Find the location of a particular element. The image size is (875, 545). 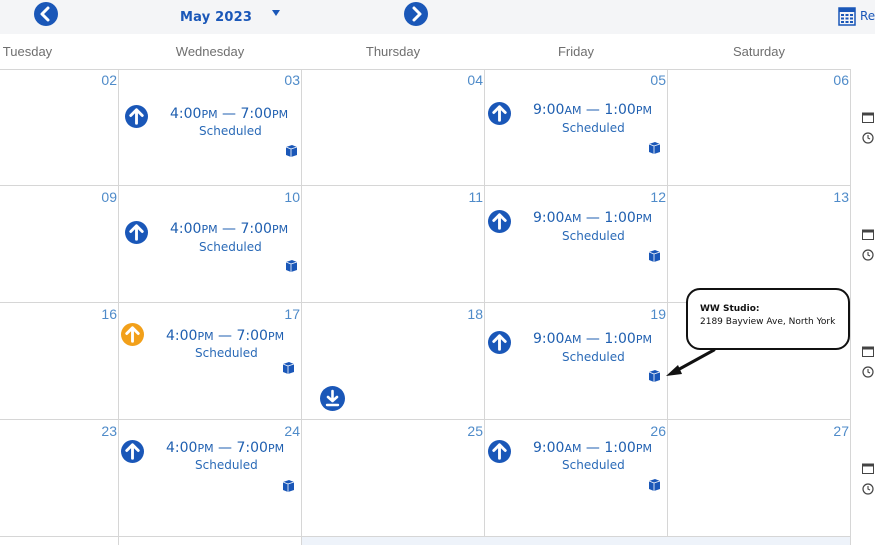

callout-title: WW Studio: is located at coordinates (730, 309).